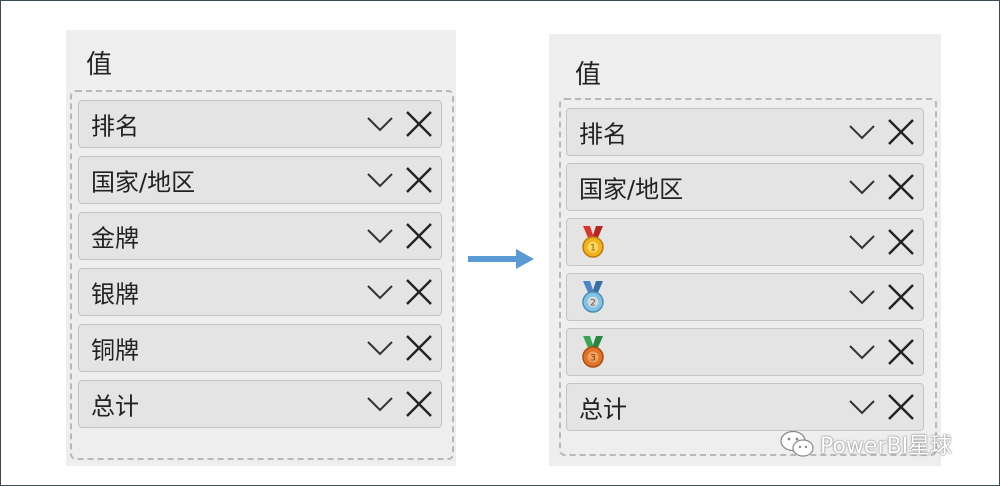  I want to click on gold-medal-icon: 1, so click(593, 242).